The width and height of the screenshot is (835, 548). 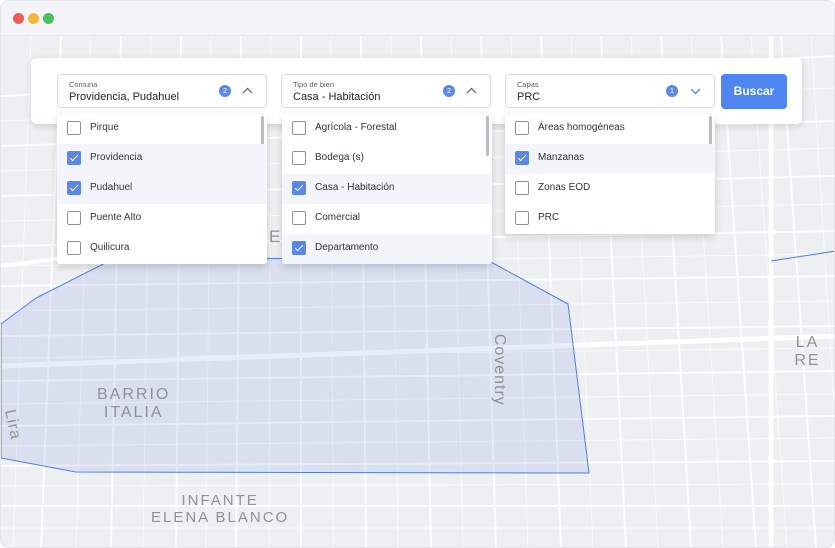 I want to click on capas-dropdown: Áreas homogéneas Manzanas Zonas EOD PRC, so click(x=610, y=174).